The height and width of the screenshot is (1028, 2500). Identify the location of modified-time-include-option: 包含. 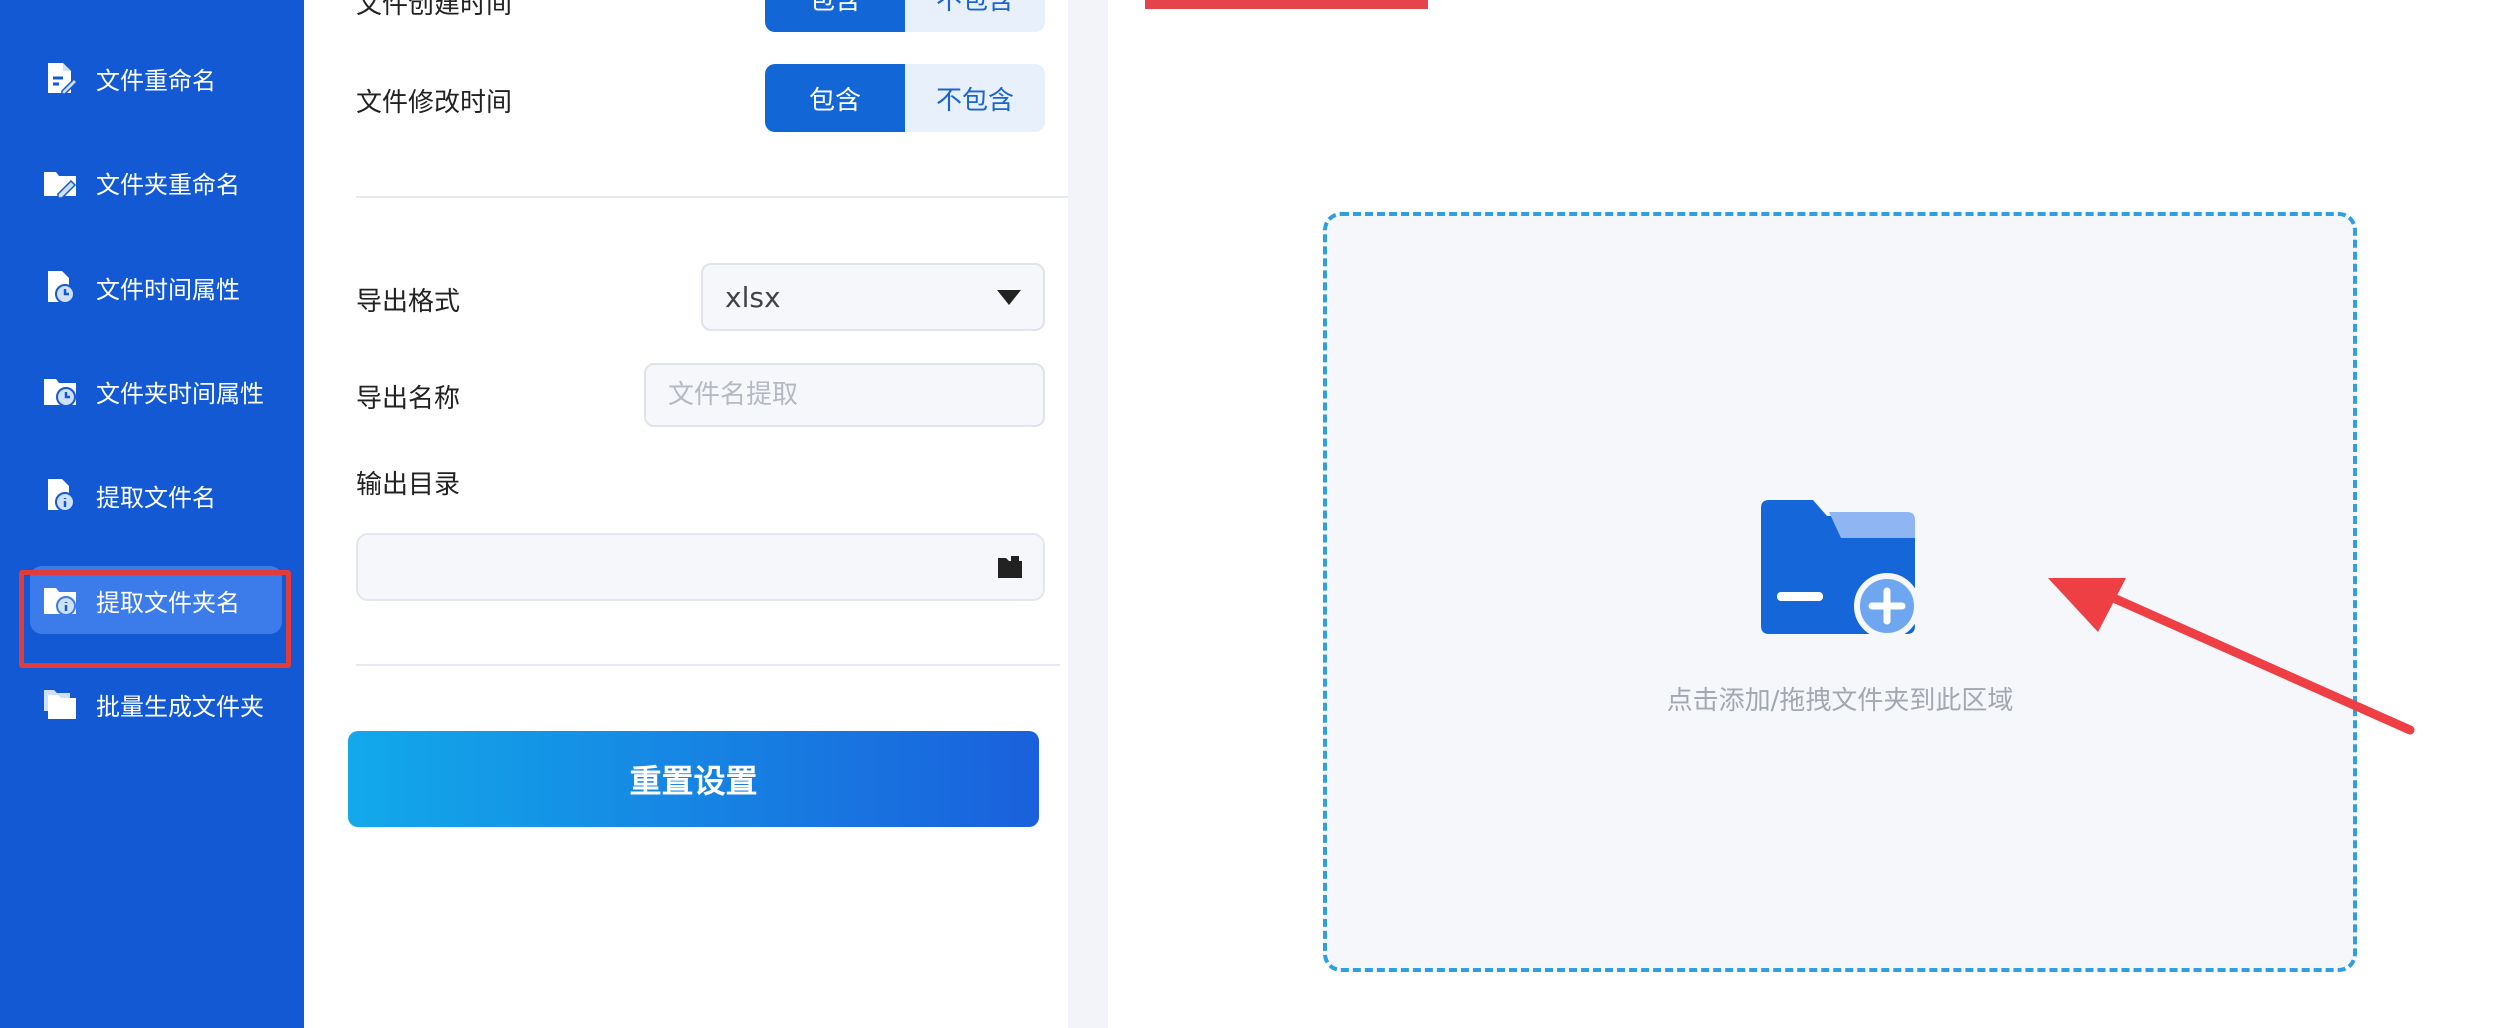
(835, 98).